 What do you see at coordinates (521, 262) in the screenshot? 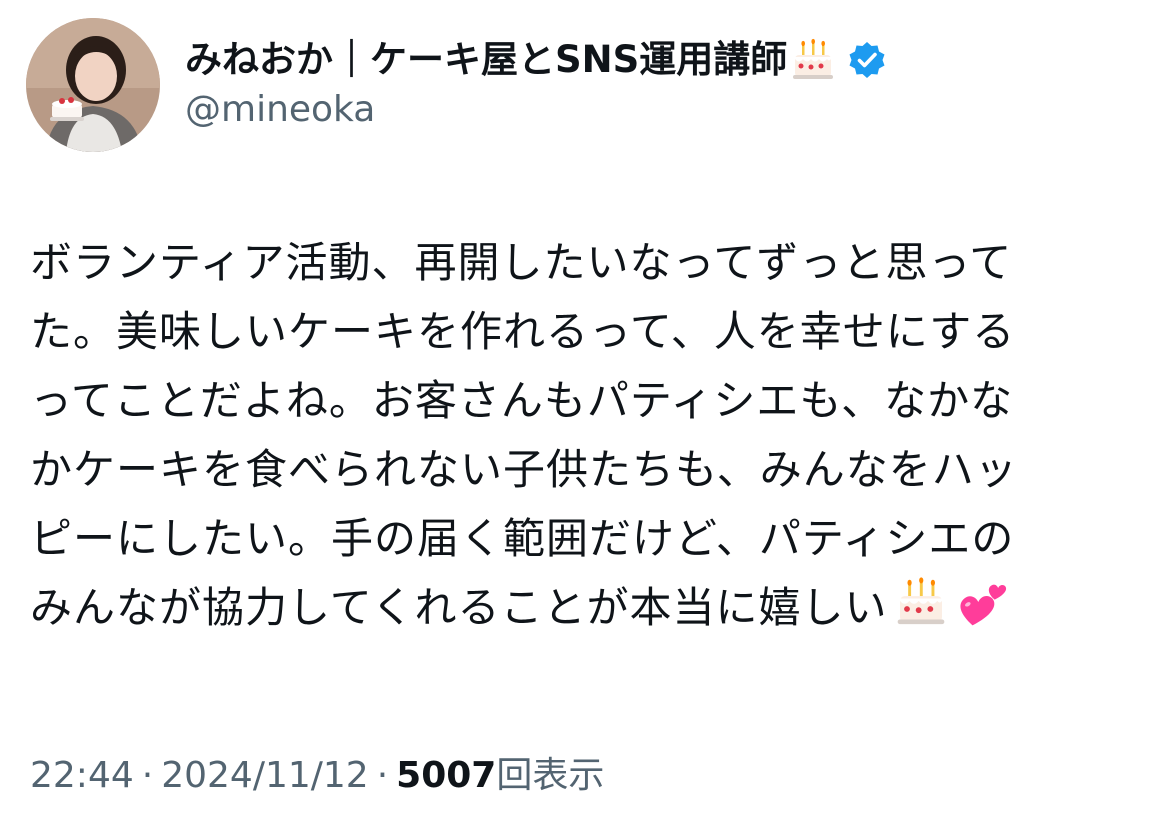
I see `tweet-line: ボランティア活動、再開したいなってずっと思って` at bounding box center [521, 262].